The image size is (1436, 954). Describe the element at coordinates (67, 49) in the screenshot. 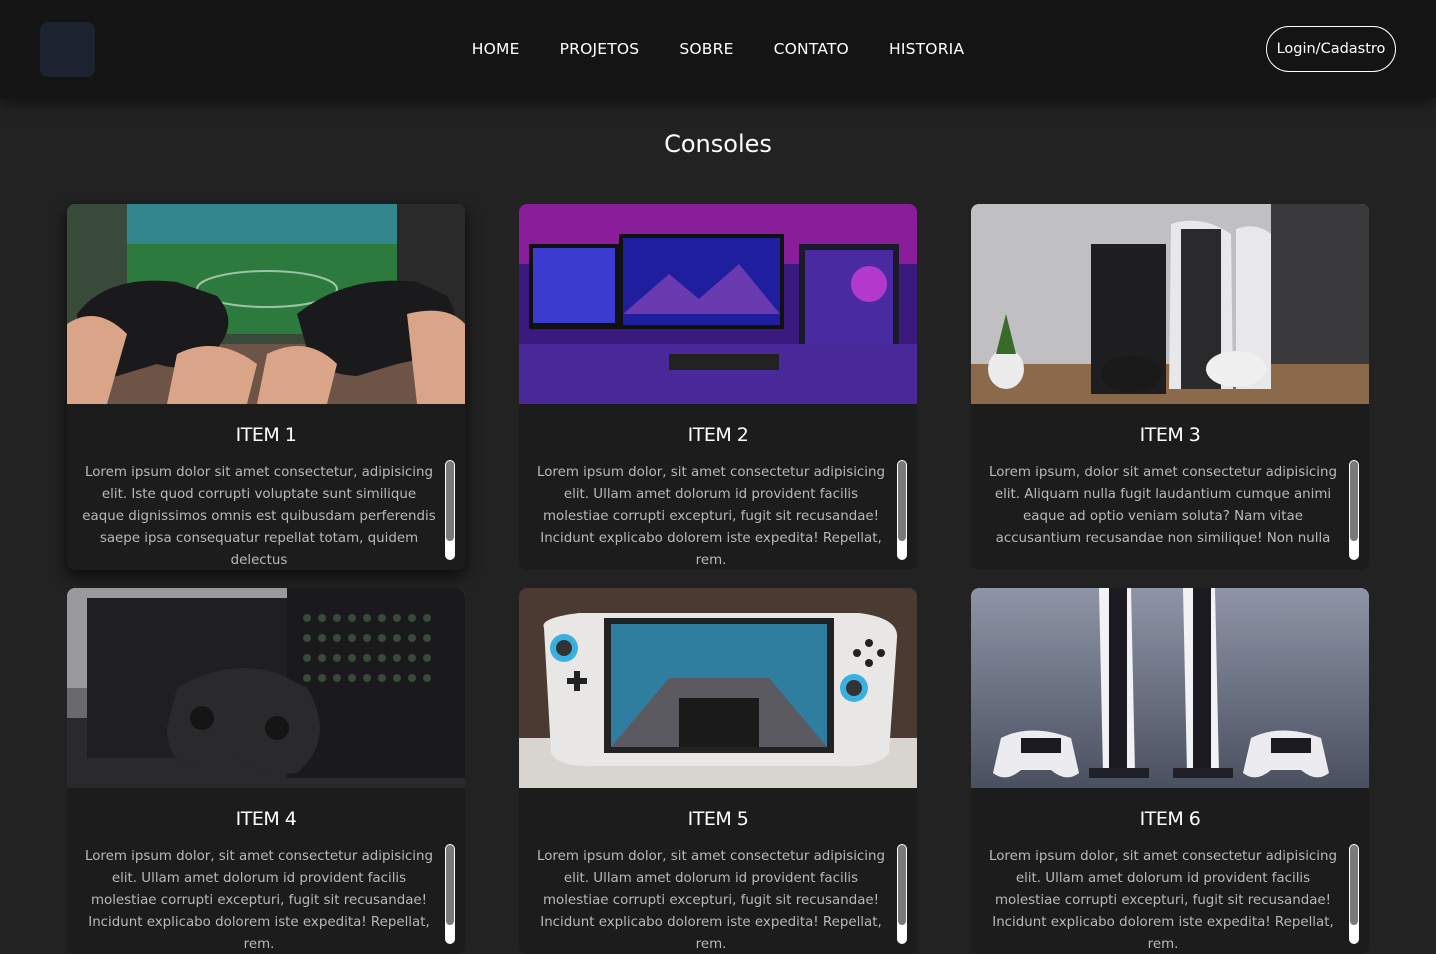

I see `logo` at that location.